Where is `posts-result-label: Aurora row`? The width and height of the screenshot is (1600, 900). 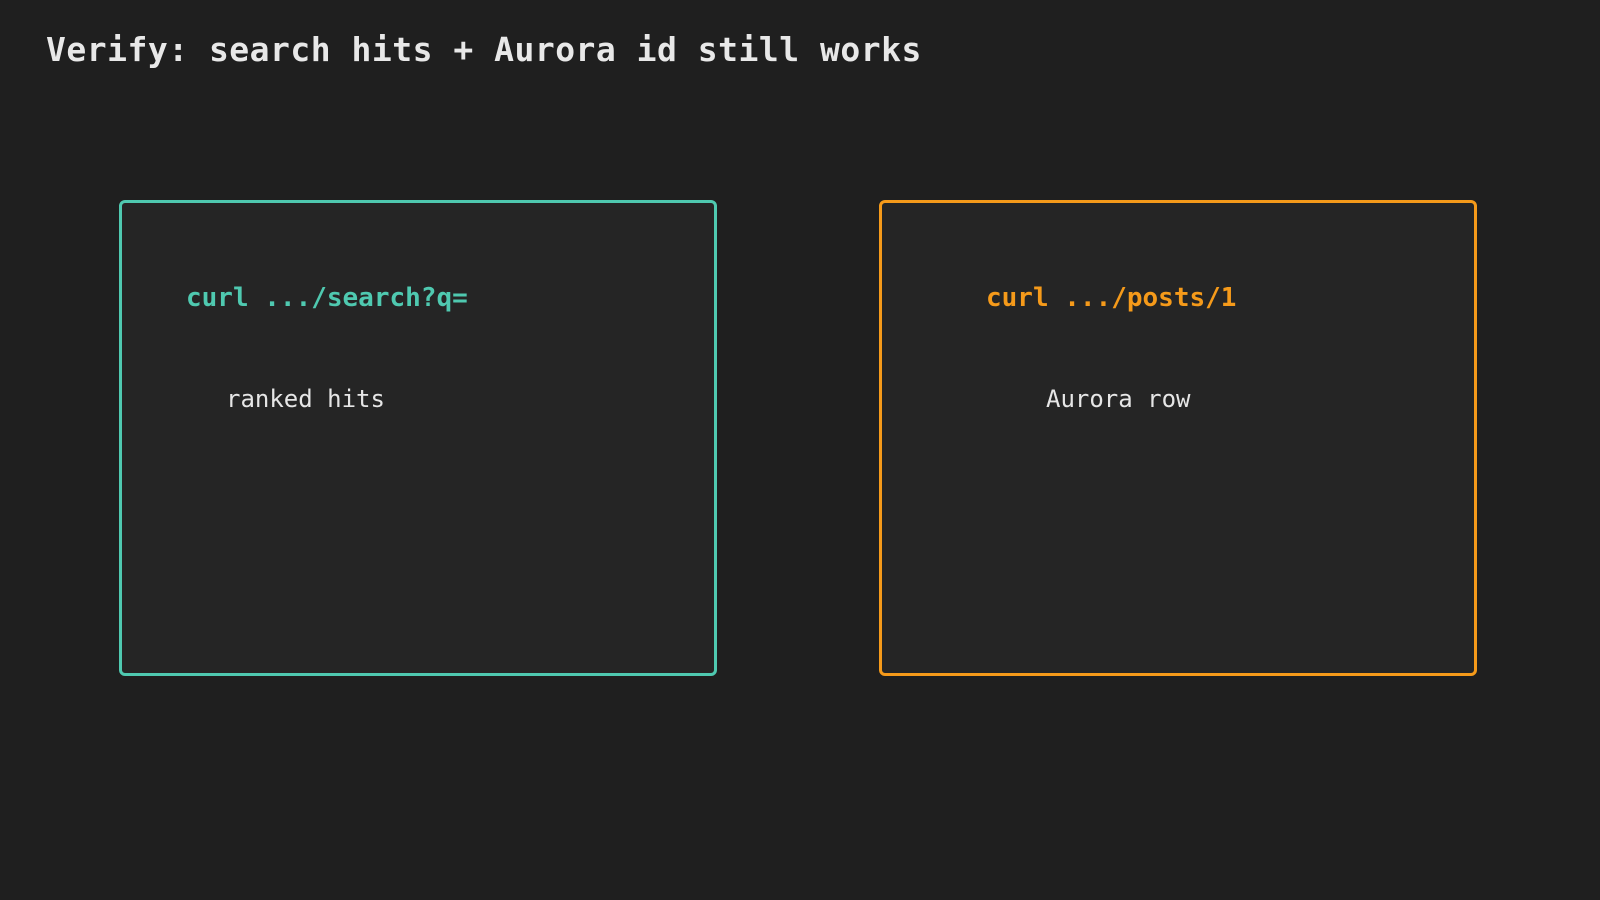
posts-result-label: Aurora row is located at coordinates (1118, 399).